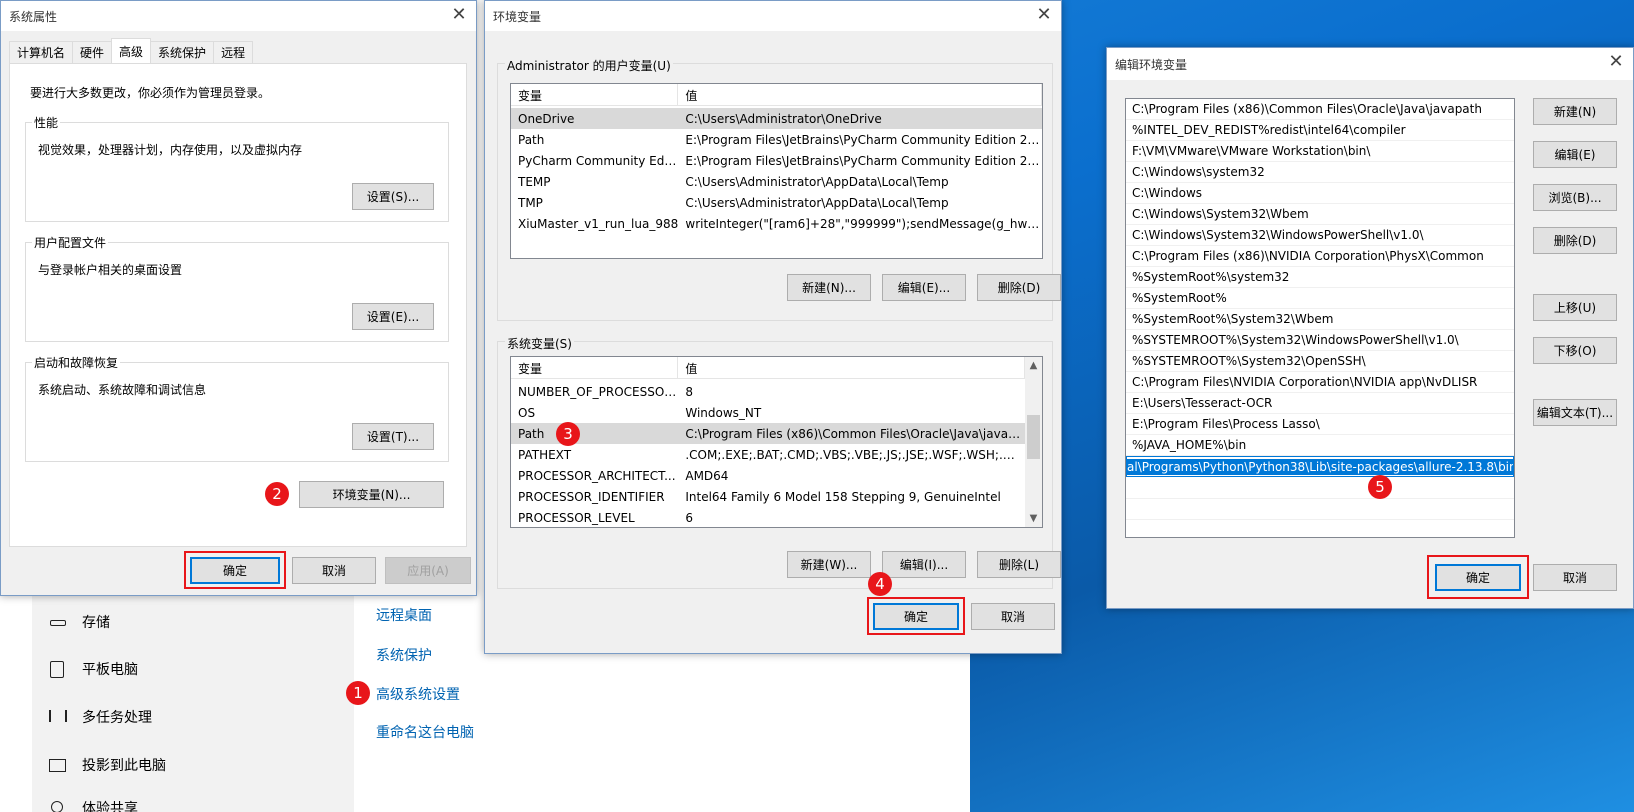  I want to click on apply-button: 应用(A), so click(428, 570).